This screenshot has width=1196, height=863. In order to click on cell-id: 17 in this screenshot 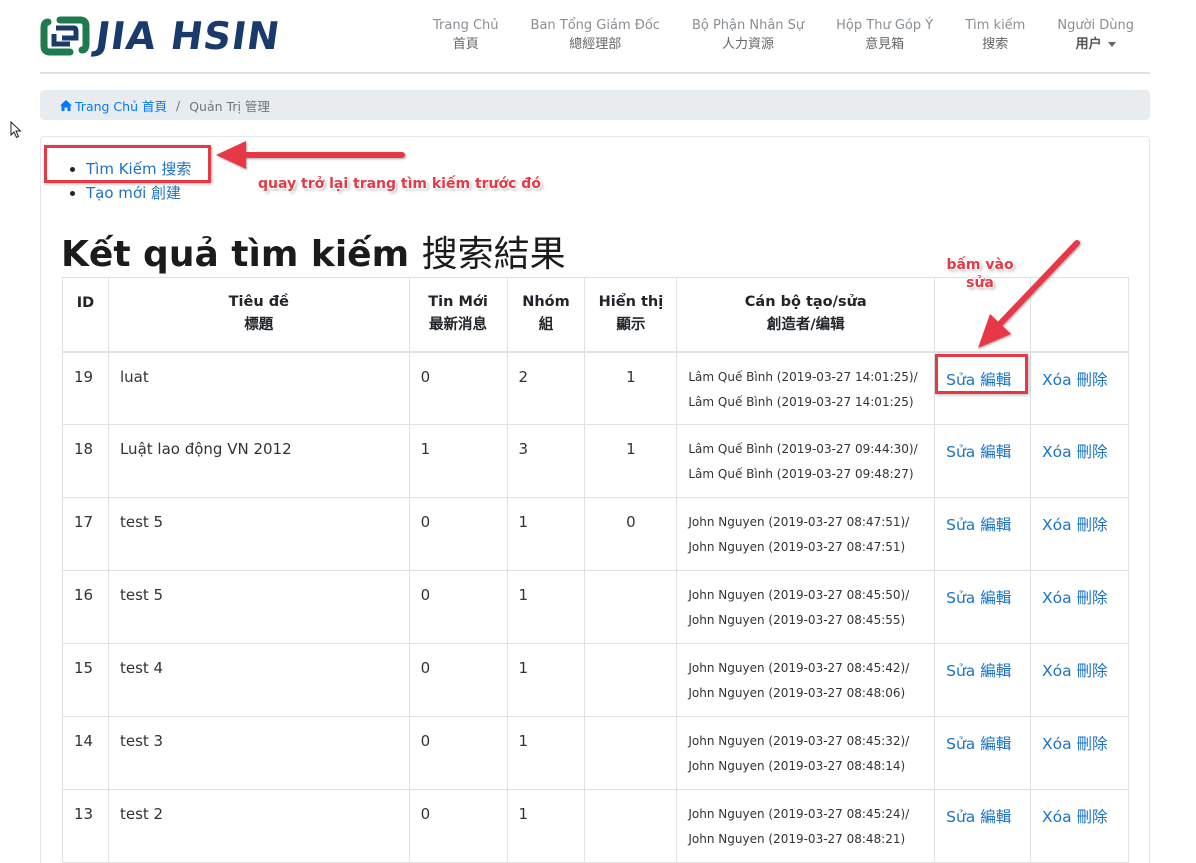, I will do `click(85, 534)`.